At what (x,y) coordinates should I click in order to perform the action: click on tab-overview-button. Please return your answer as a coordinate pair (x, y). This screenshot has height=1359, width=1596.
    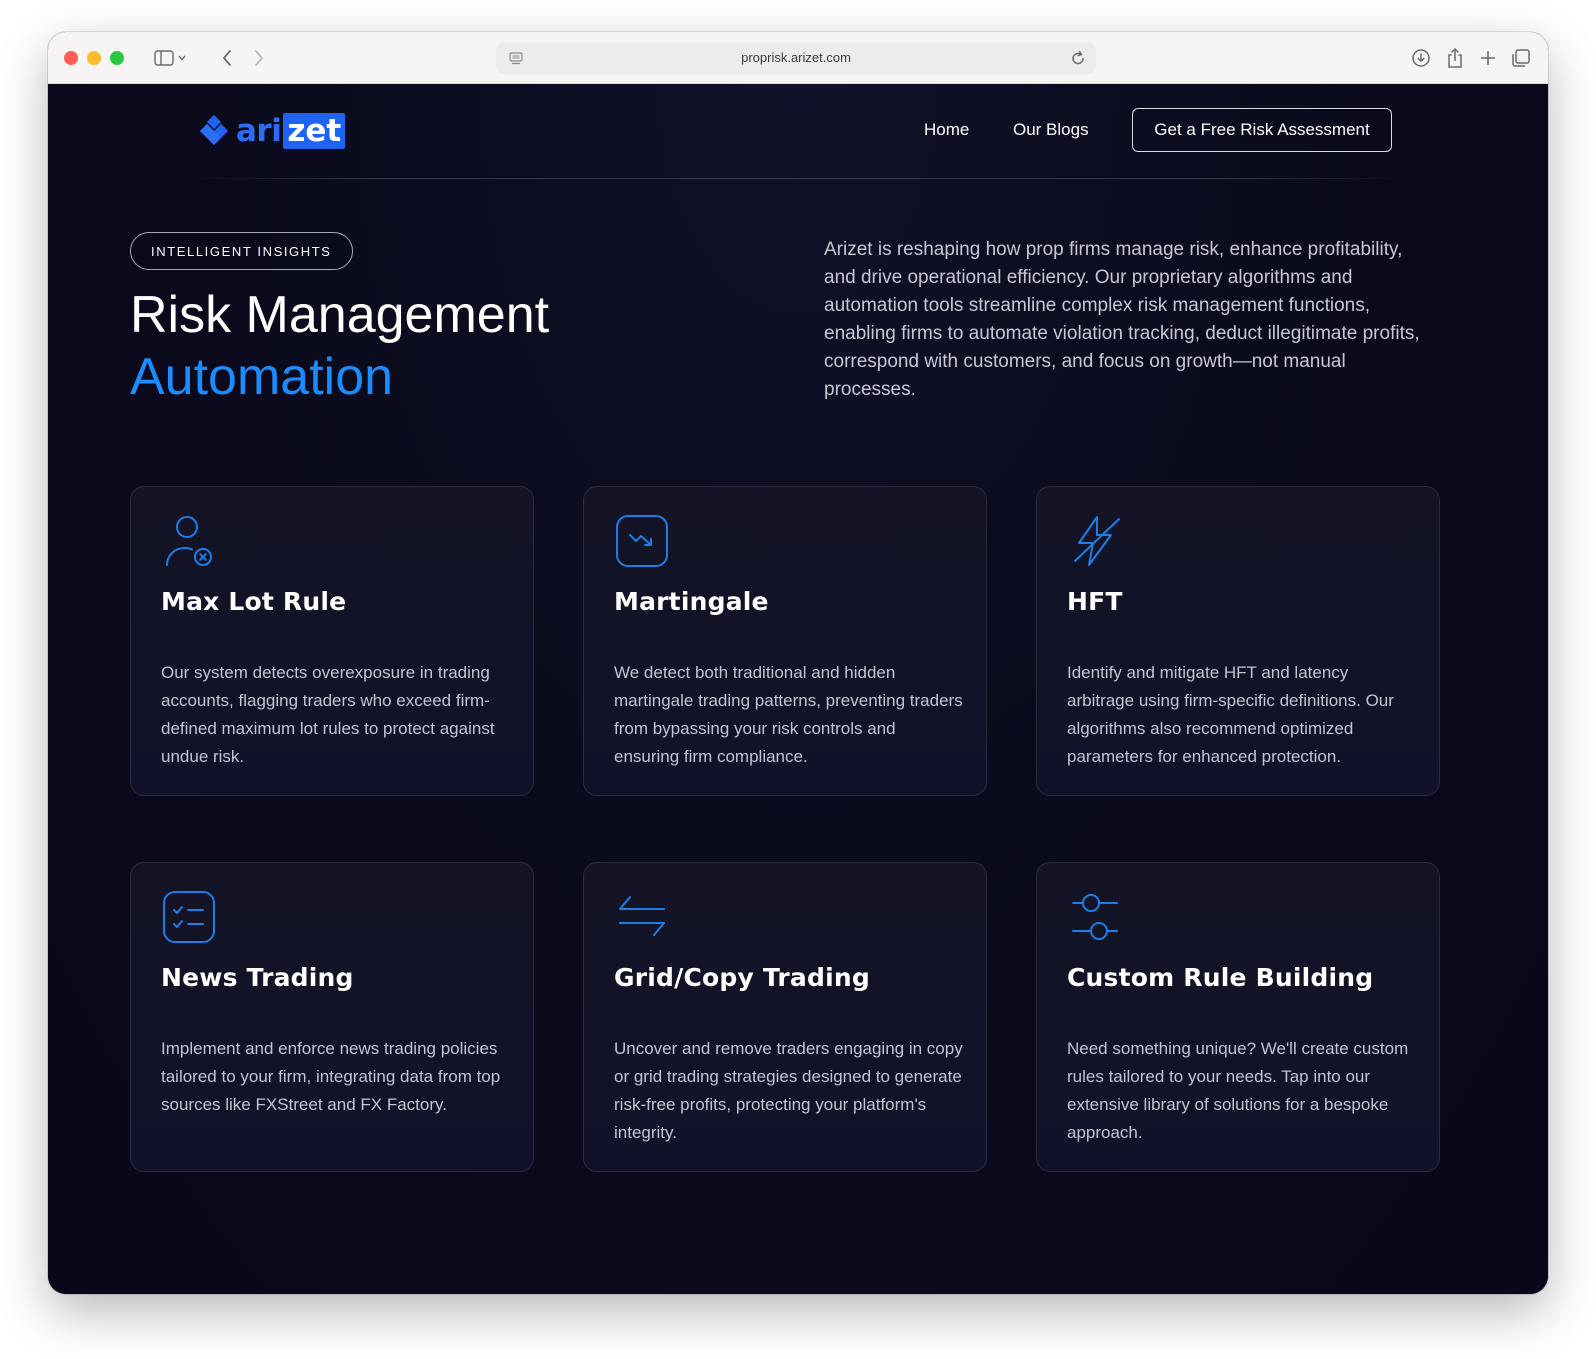
    Looking at the image, I should click on (1521, 58).